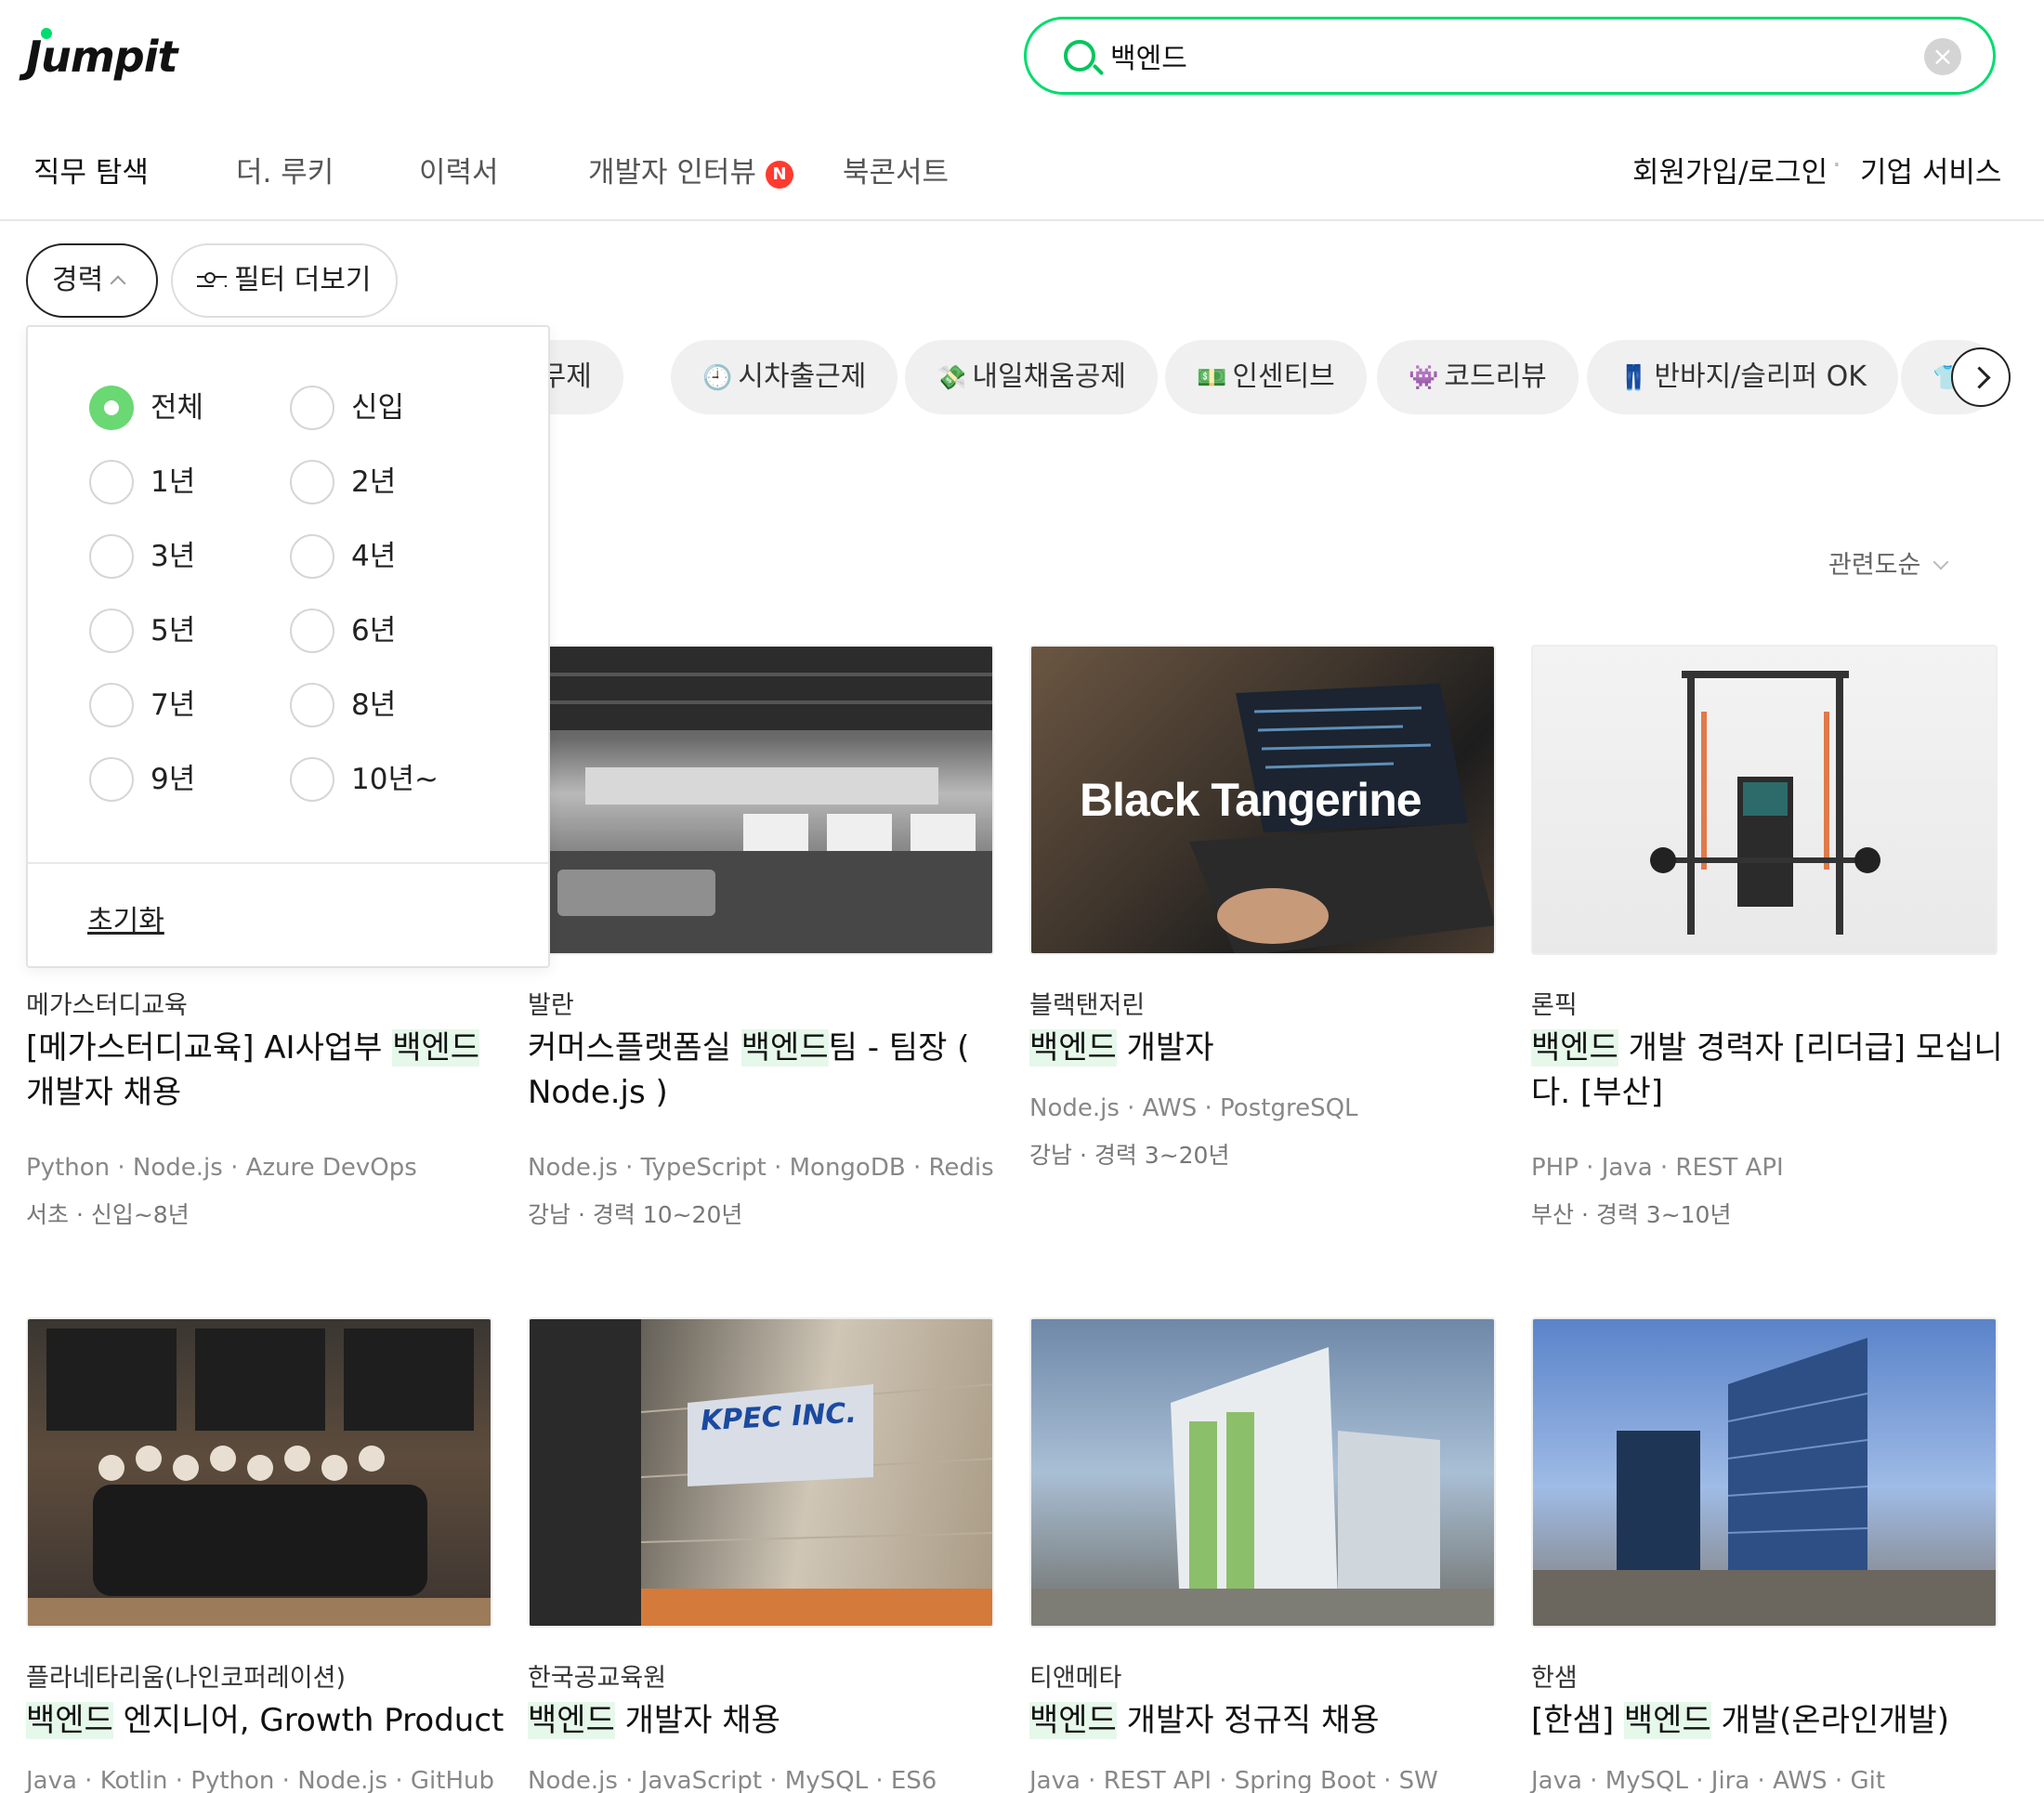 The image size is (2044, 1793). Describe the element at coordinates (1765, 803) in the screenshot. I see `gym-machine-image` at that location.